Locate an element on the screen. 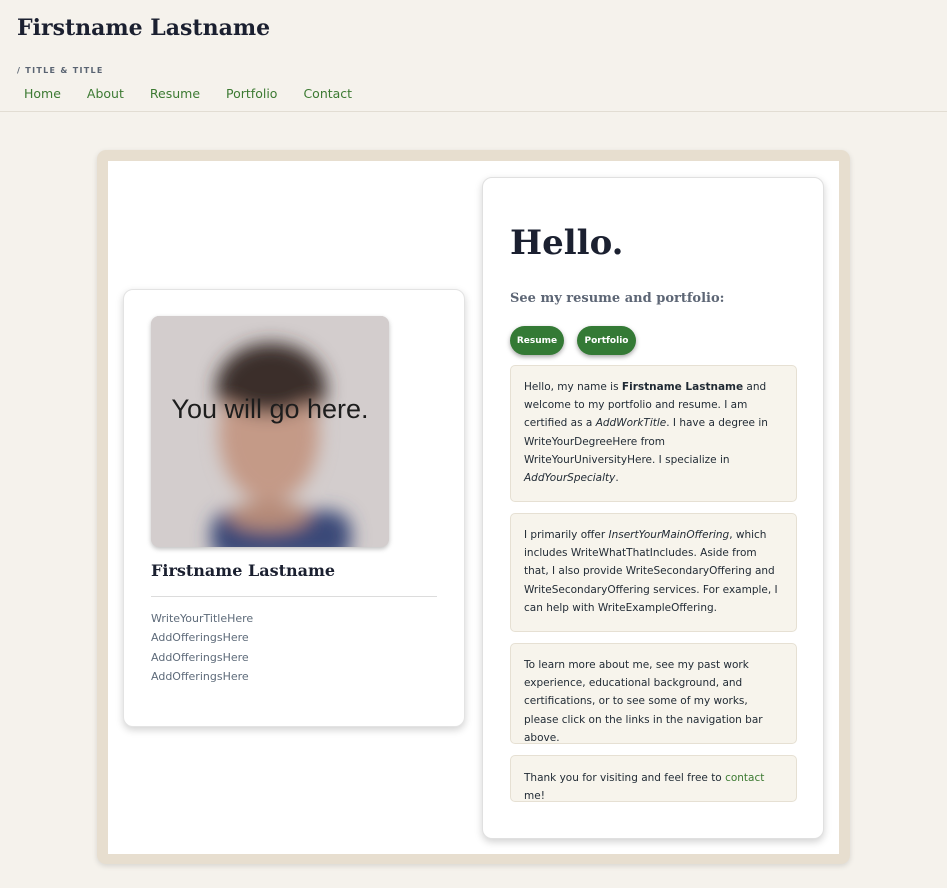  text-fragment: . is located at coordinates (617, 478).